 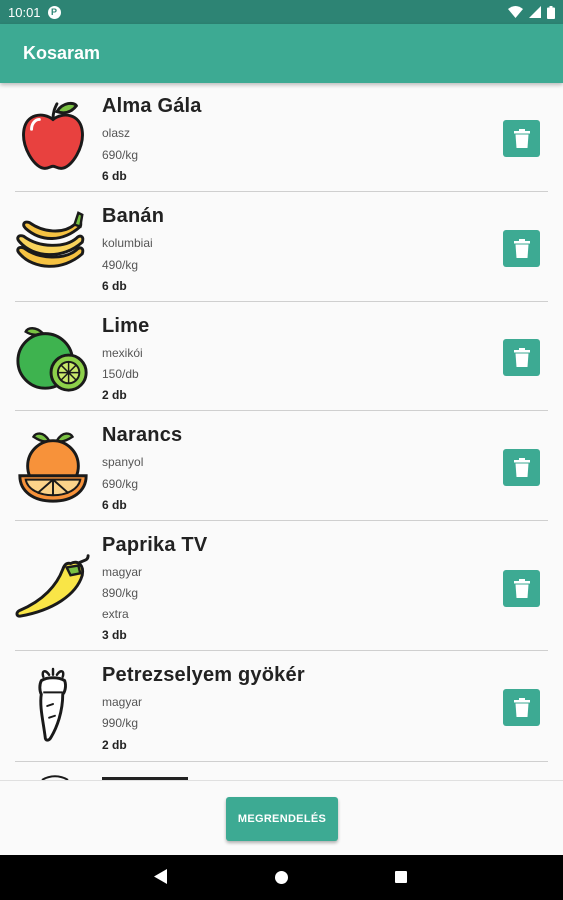 I want to click on item-name: Petrezselyem gyökér, so click(x=203, y=675).